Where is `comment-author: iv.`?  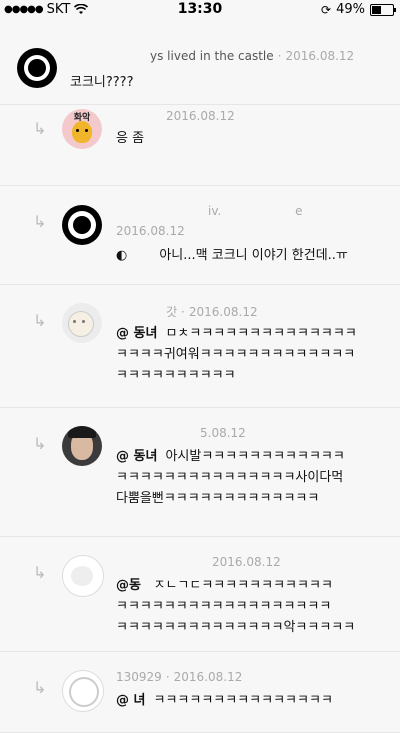 comment-author: iv. is located at coordinates (214, 211).